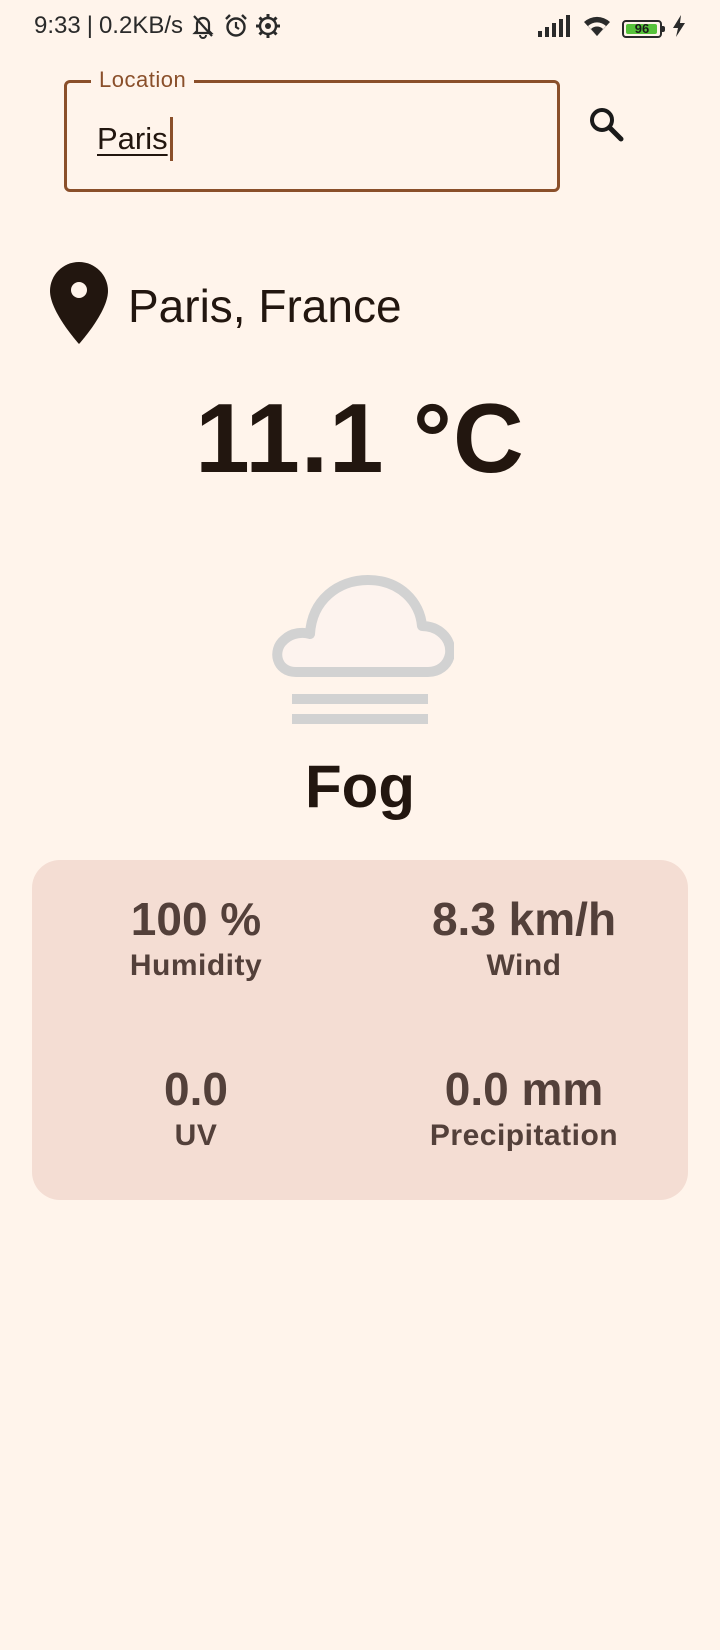 The image size is (720, 1650). I want to click on humidity-detail: 100 % Humidity, so click(196, 938).